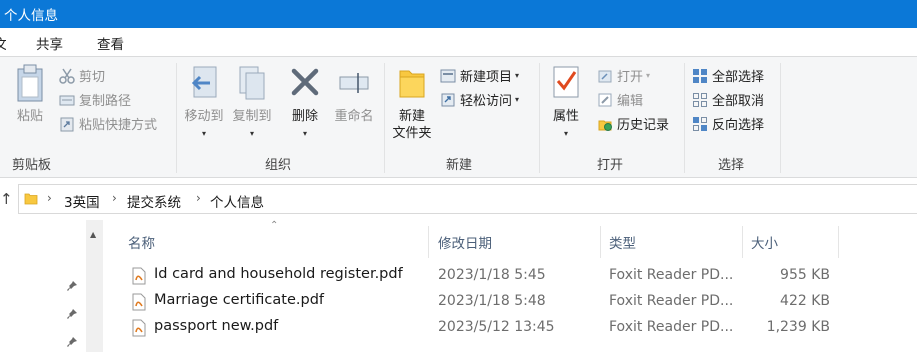 Image resolution: width=917 pixels, height=352 pixels. What do you see at coordinates (204, 82) in the screenshot?
I see `move-to-icon` at bounding box center [204, 82].